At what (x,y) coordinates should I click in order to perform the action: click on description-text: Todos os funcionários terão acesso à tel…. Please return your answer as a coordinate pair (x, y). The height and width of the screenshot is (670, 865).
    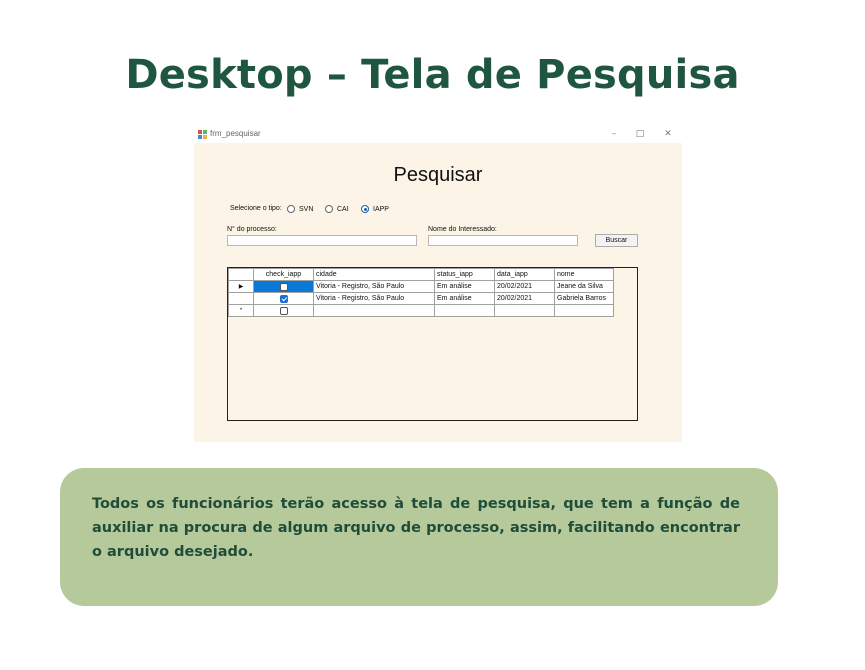
    Looking at the image, I should click on (416, 528).